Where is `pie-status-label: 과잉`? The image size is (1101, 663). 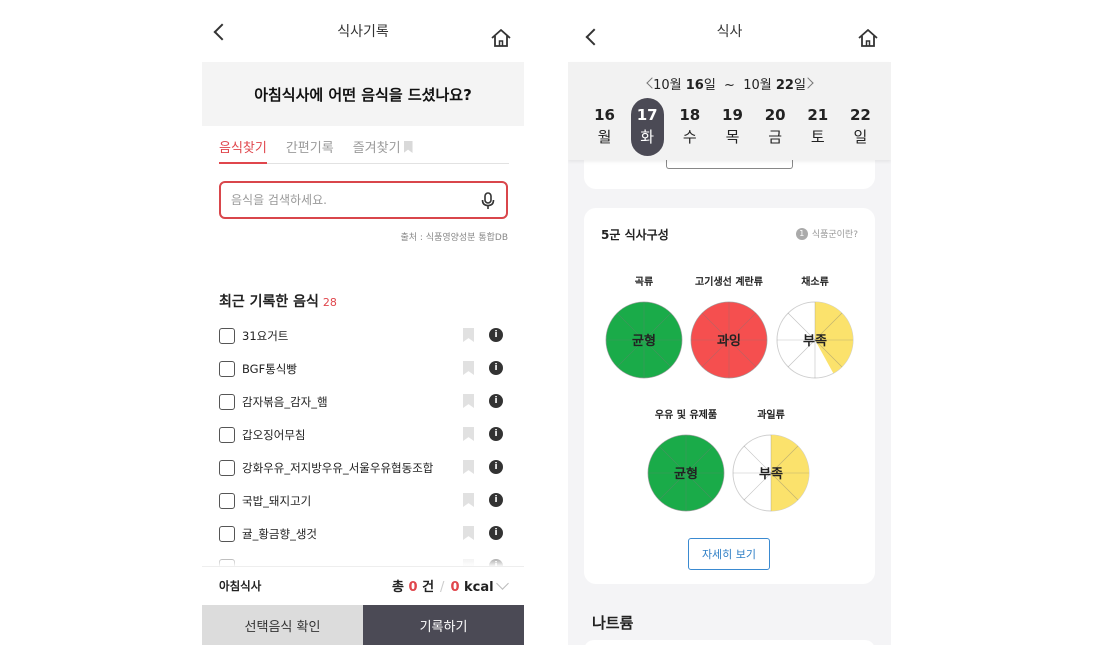
pie-status-label: 과잉 is located at coordinates (729, 341).